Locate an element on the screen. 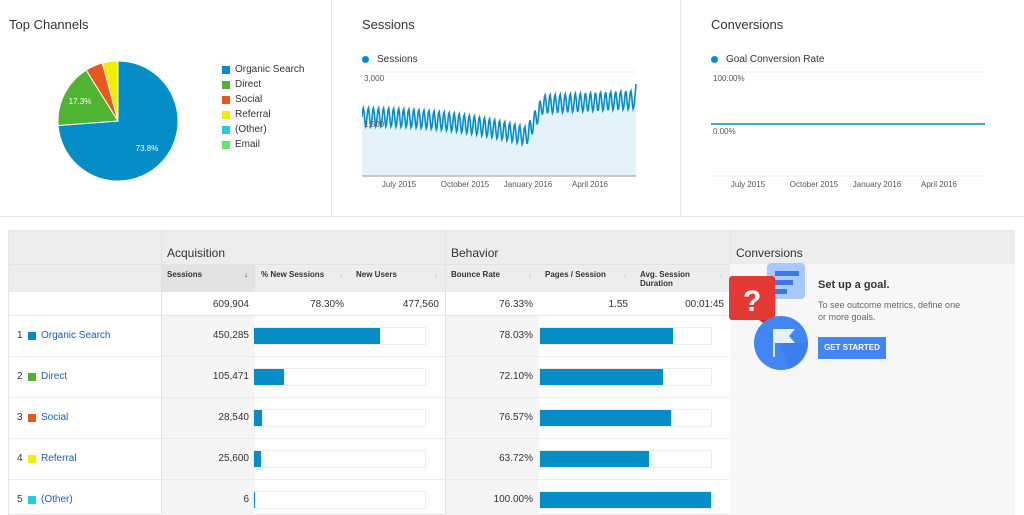  x-tick-label: July 2015 is located at coordinates (748, 184).